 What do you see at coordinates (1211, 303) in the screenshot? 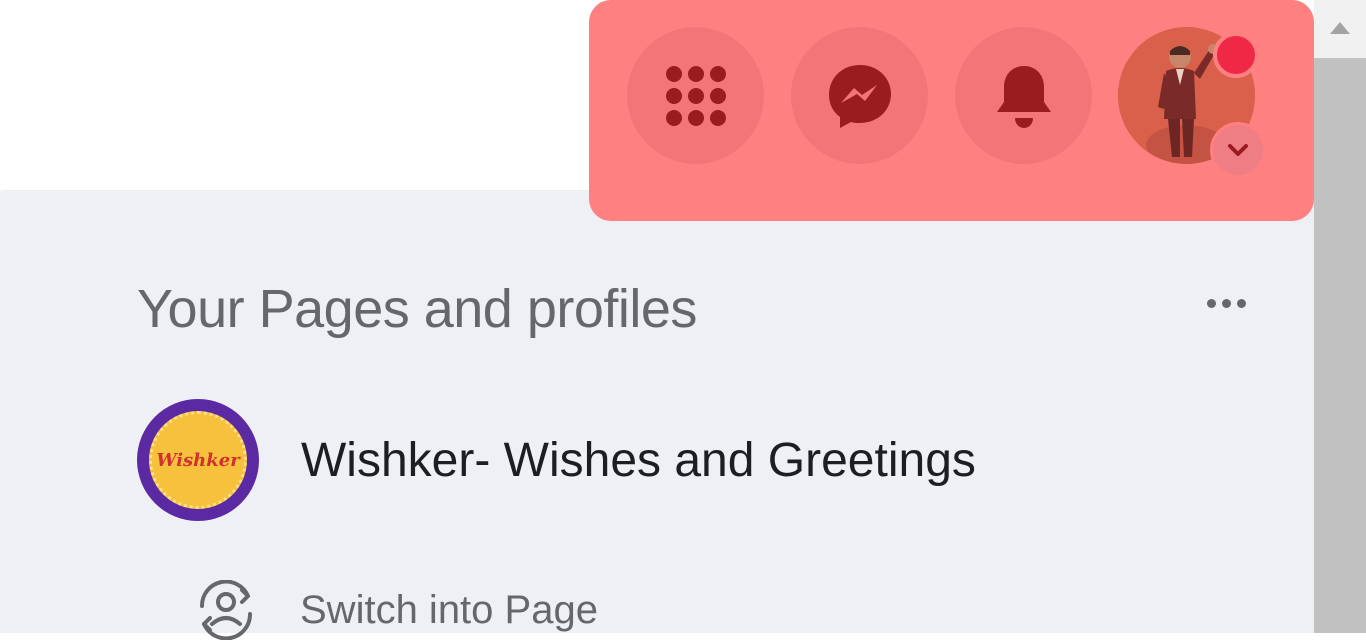
I see `more-horizontal-icon` at bounding box center [1211, 303].